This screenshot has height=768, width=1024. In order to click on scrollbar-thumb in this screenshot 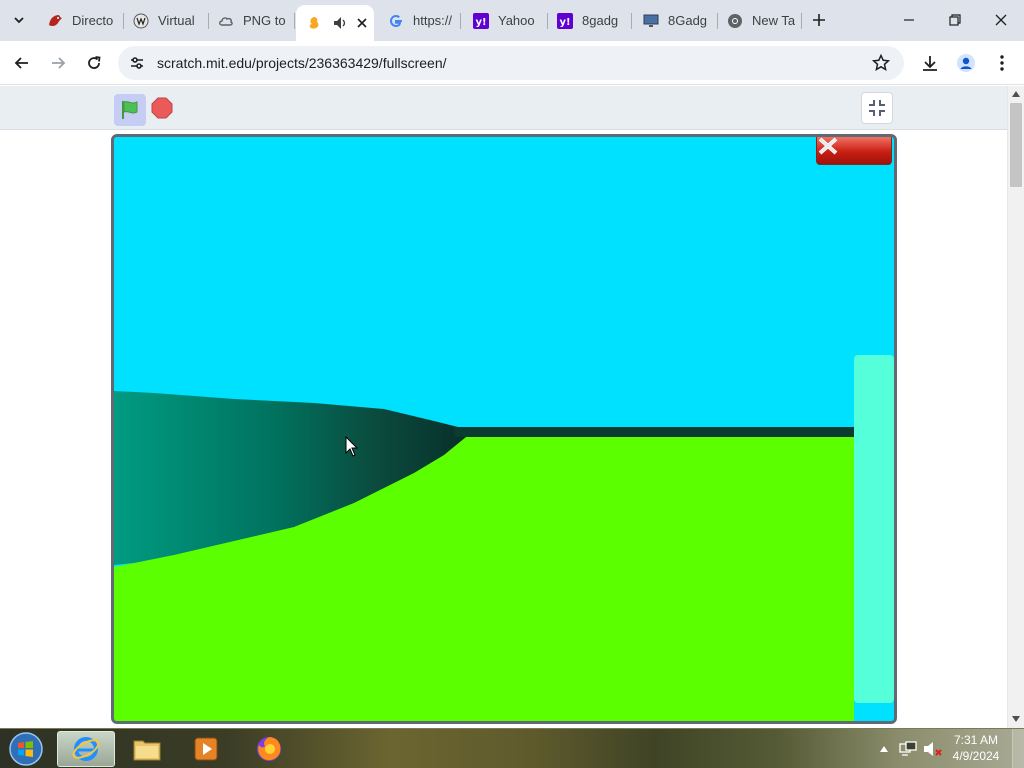, I will do `click(1016, 145)`.